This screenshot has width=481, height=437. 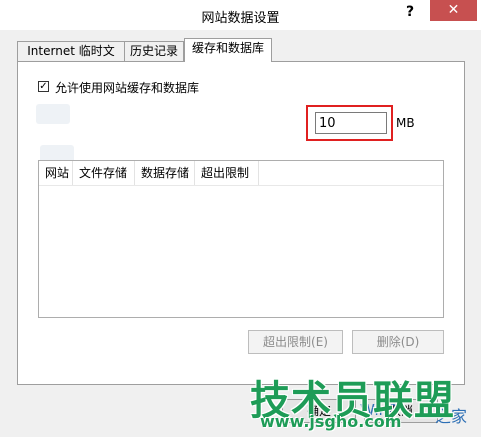 What do you see at coordinates (351, 123) in the screenshot?
I see `cache-size-input` at bounding box center [351, 123].